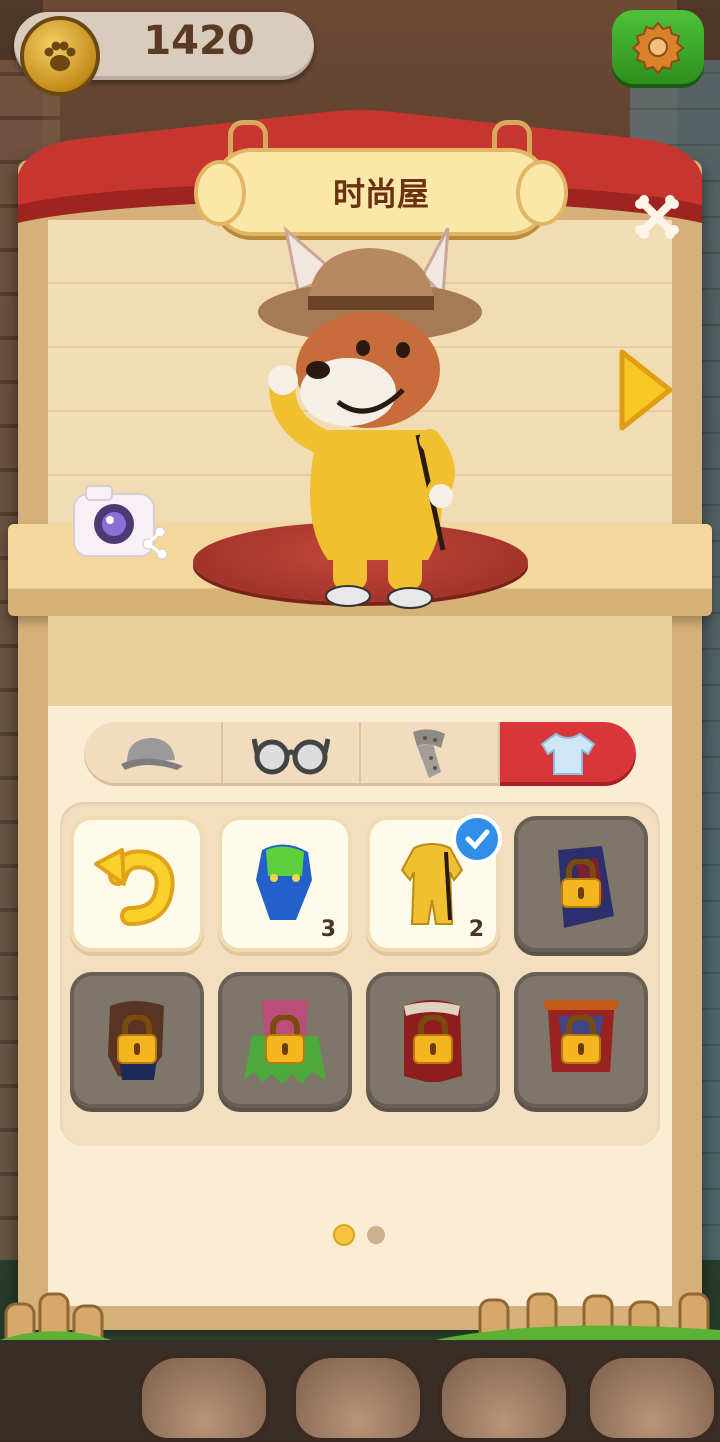  I want to click on dog-character, so click(368, 420).